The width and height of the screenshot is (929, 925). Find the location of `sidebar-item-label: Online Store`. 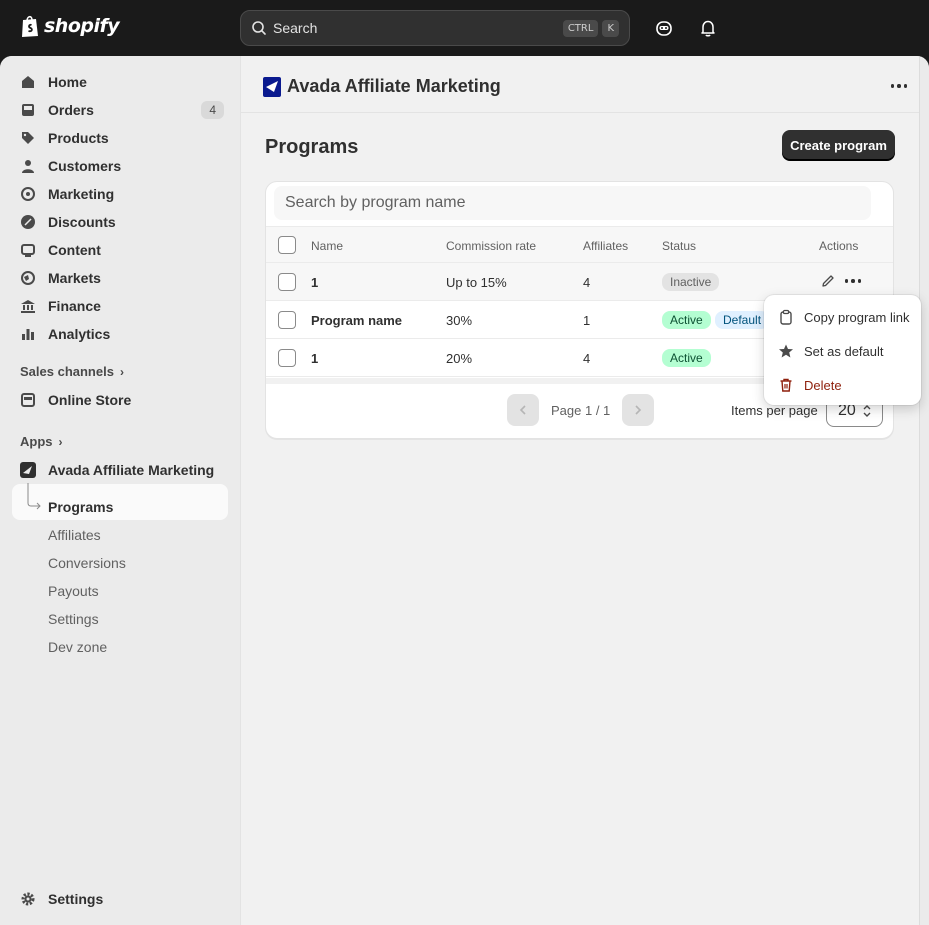

sidebar-item-label: Online Store is located at coordinates (90, 400).